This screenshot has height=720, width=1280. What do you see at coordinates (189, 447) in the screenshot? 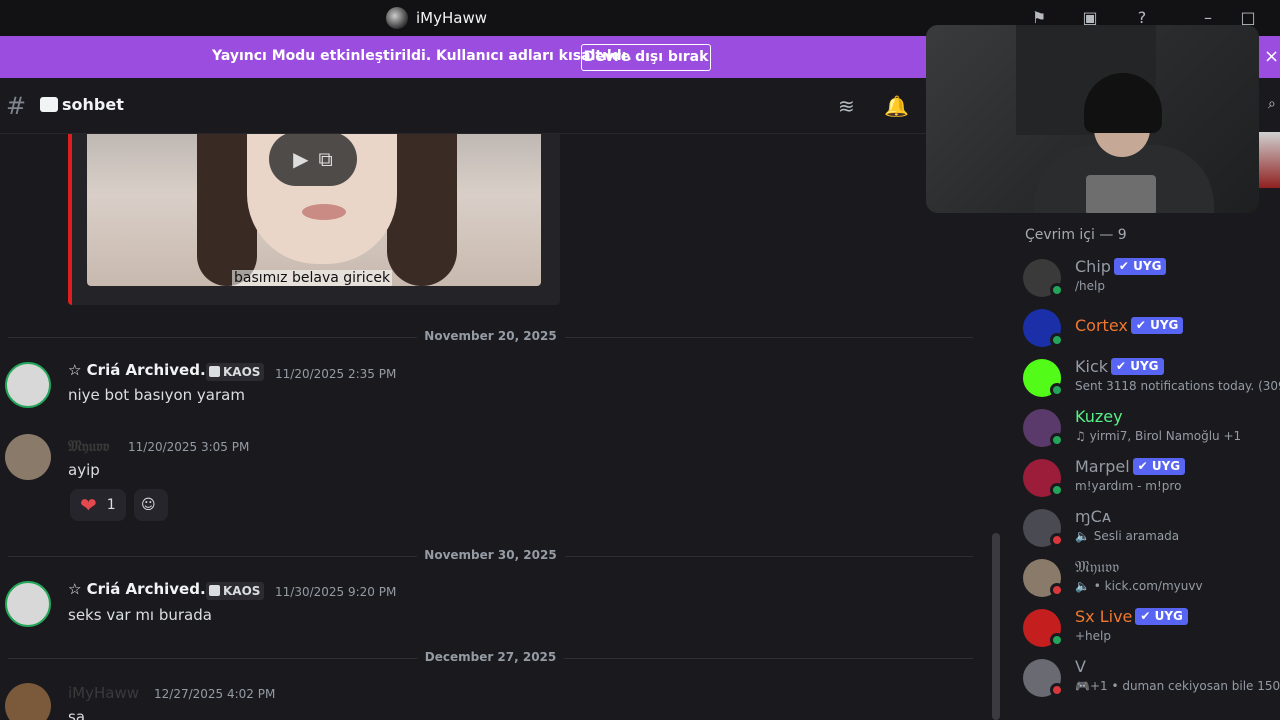
I see `message-timestamp: 11/20/2025 3:05 PM` at bounding box center [189, 447].